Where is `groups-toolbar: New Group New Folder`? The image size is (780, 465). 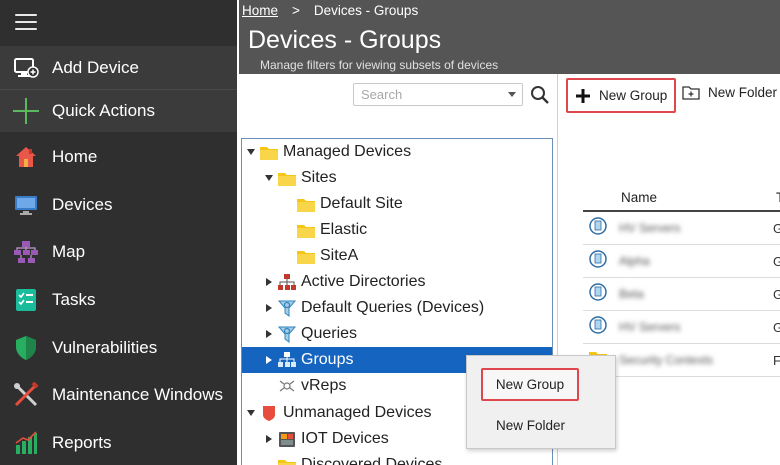
groups-toolbar: New Group New Folder is located at coordinates (670, 94).